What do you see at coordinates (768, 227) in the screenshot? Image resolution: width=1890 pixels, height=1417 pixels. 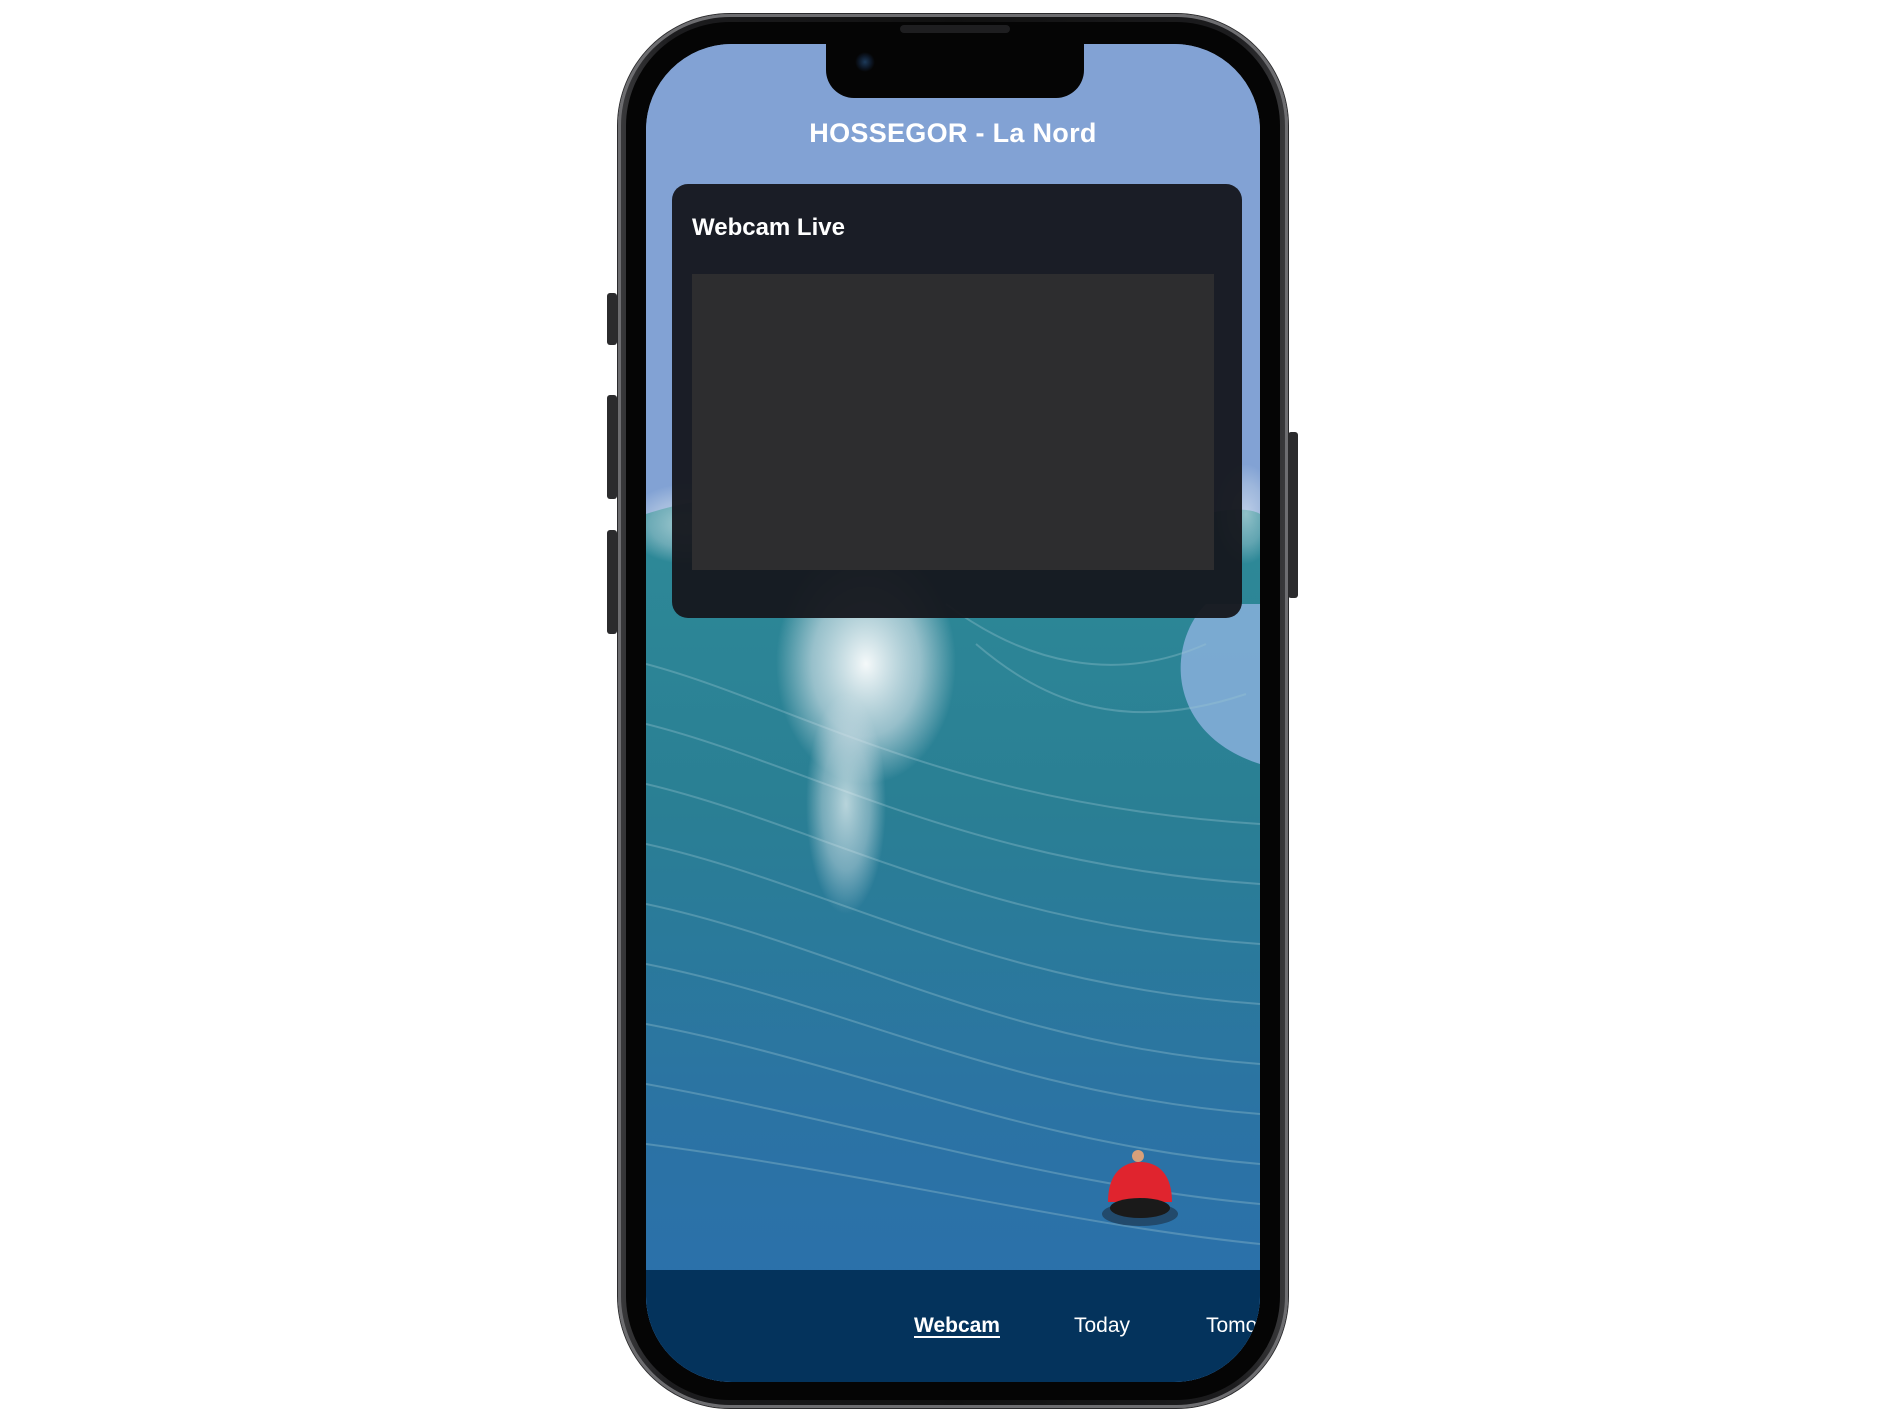 I see `webcam-heading: Webcam Live` at bounding box center [768, 227].